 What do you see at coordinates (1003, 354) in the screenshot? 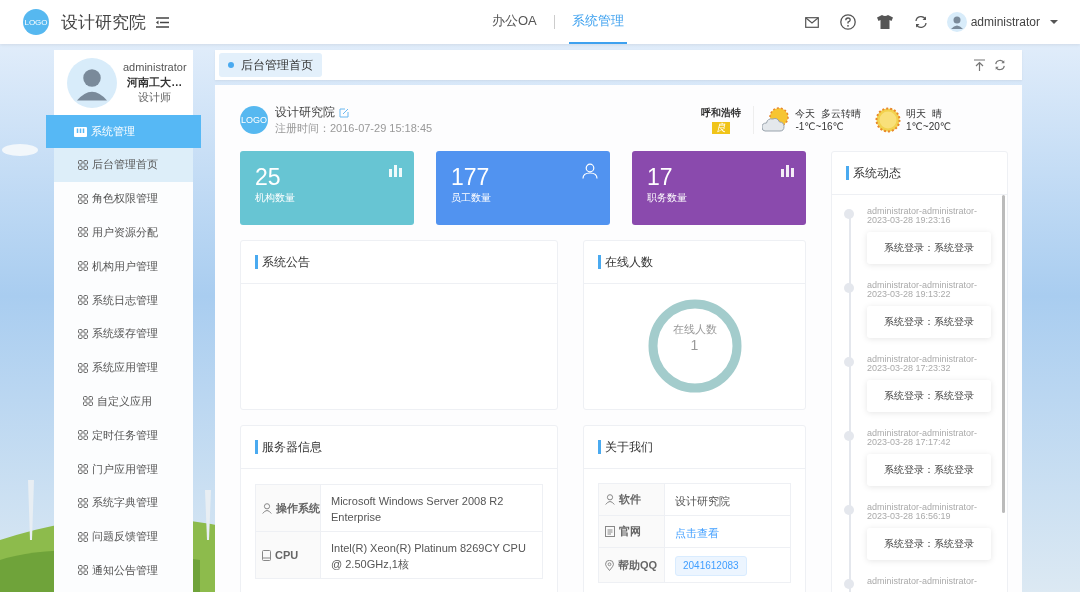
I see `scrollbar` at bounding box center [1003, 354].